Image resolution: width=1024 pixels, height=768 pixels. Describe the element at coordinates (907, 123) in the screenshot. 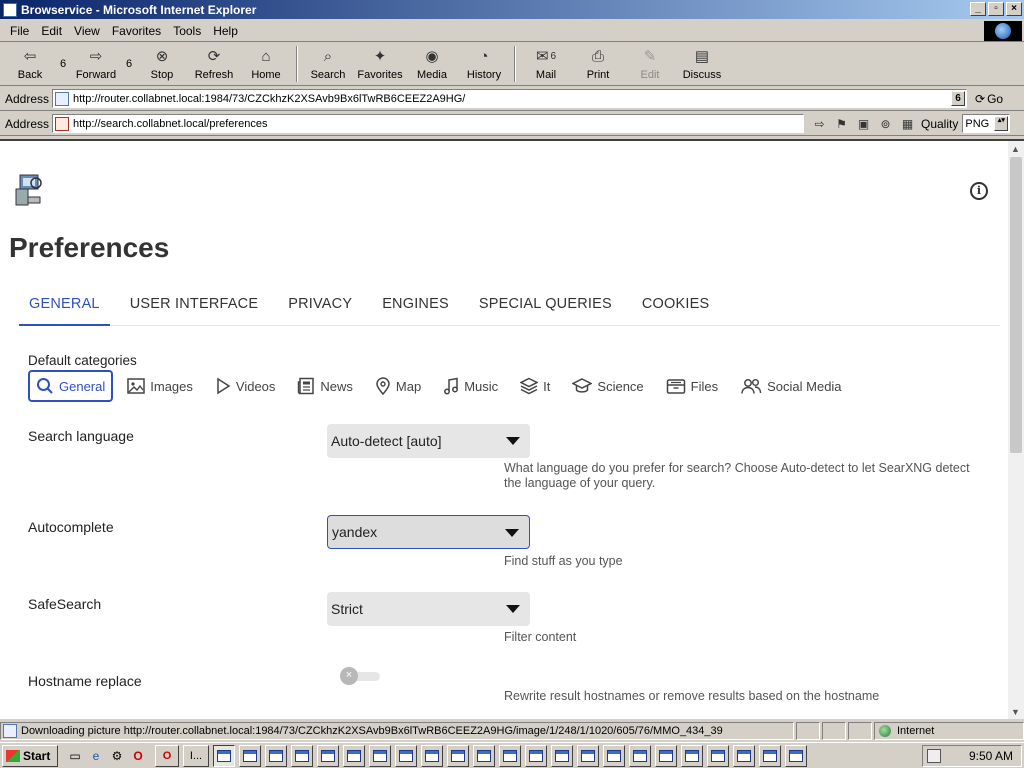

I see `clipboard-icon: ▦` at that location.